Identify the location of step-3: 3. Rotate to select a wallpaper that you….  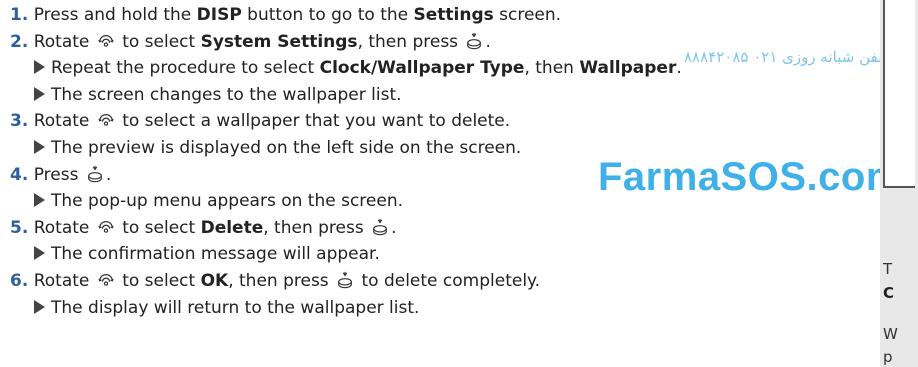
(260, 121).